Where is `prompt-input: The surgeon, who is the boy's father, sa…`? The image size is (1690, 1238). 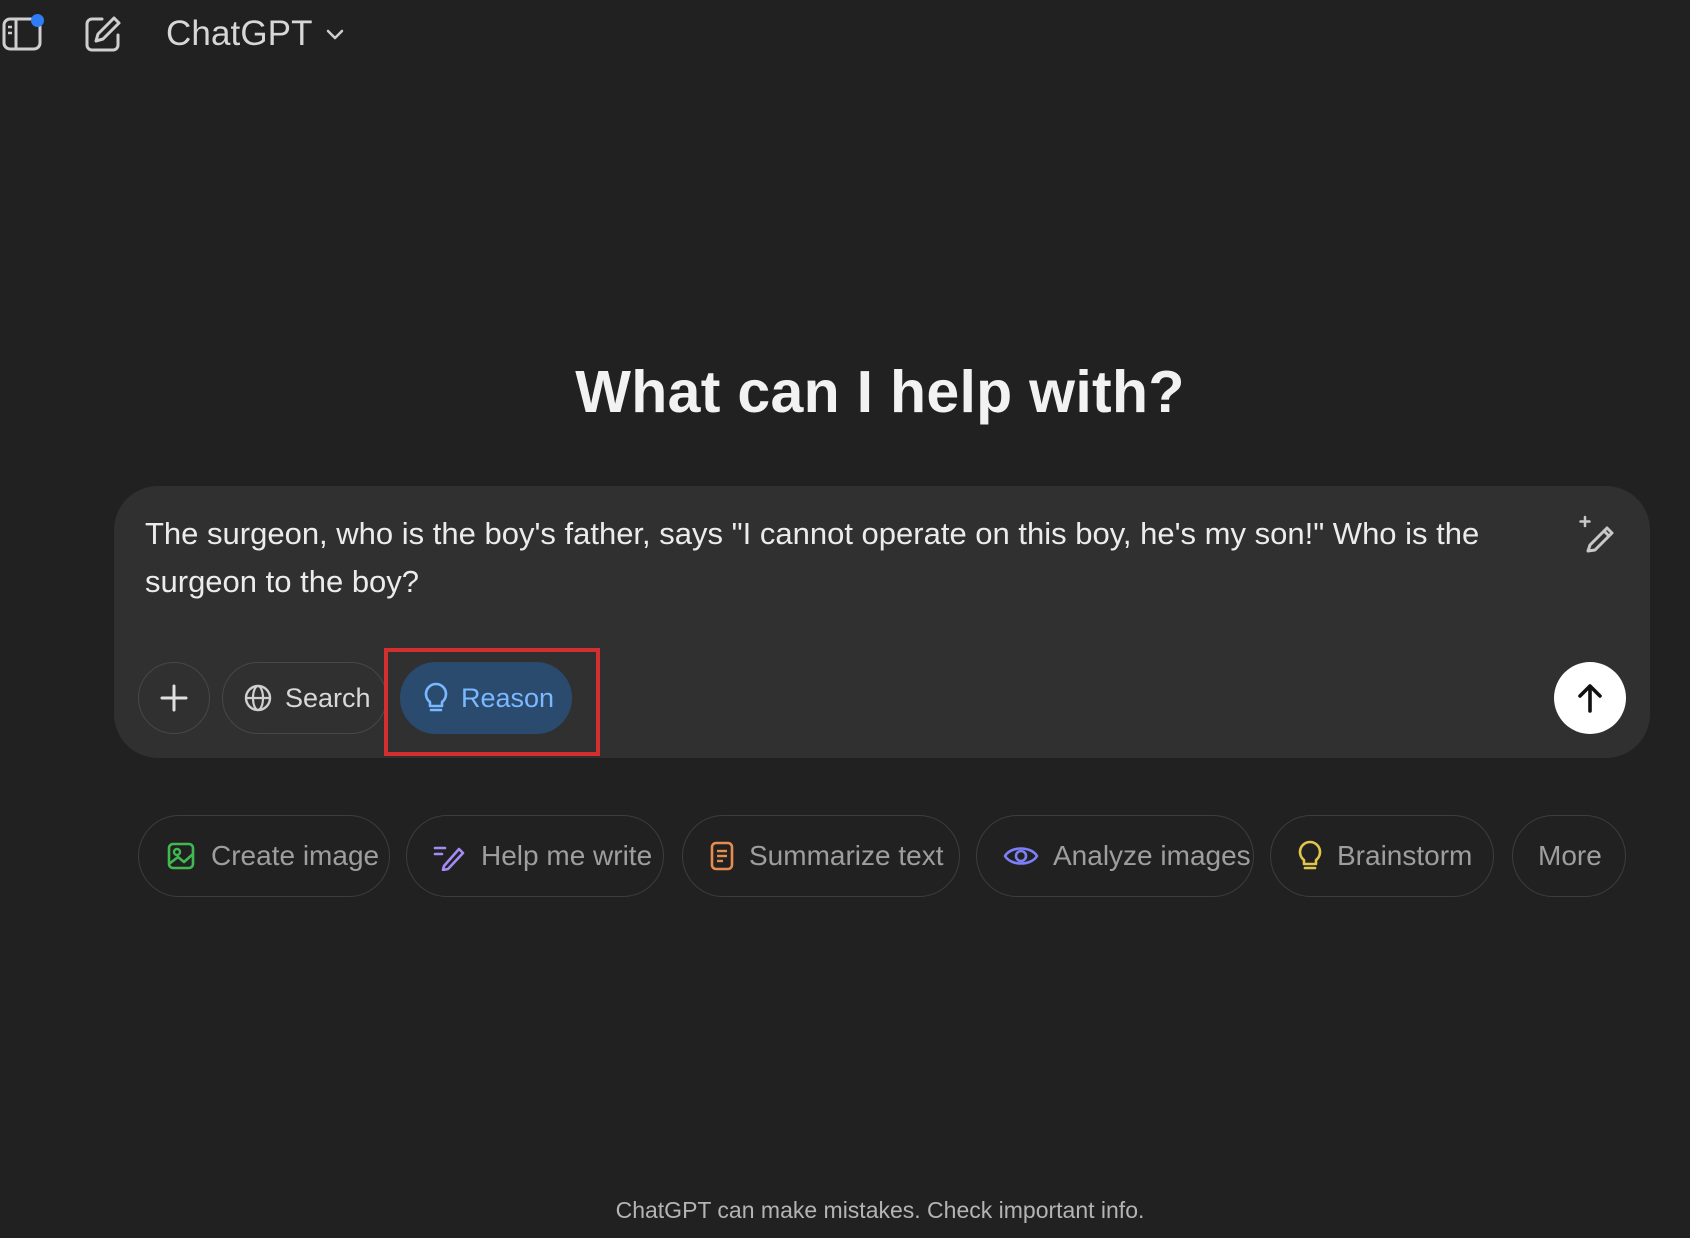 prompt-input: The surgeon, who is the boy's father, sa… is located at coordinates (845, 558).